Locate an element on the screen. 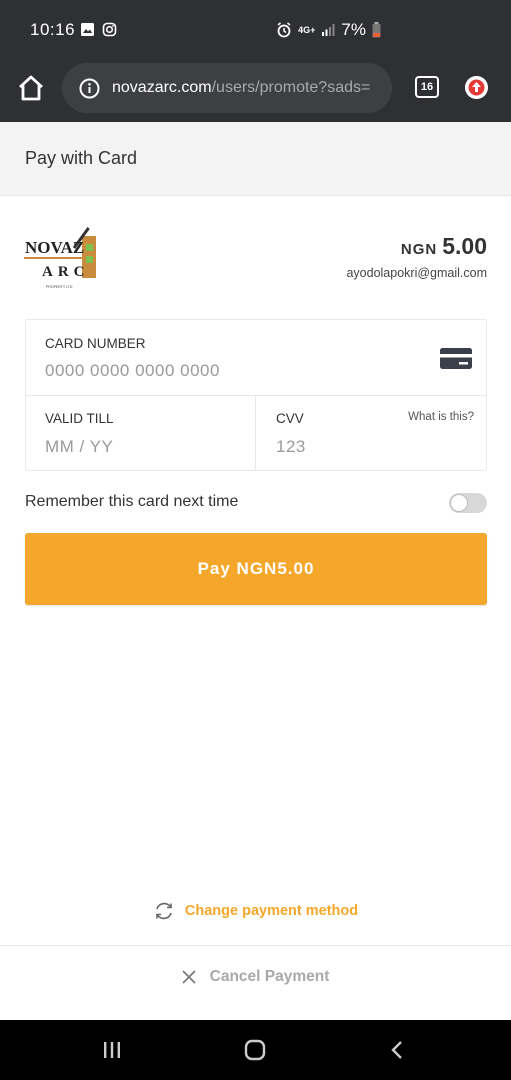 The width and height of the screenshot is (511, 1080). home-icon is located at coordinates (31, 88).